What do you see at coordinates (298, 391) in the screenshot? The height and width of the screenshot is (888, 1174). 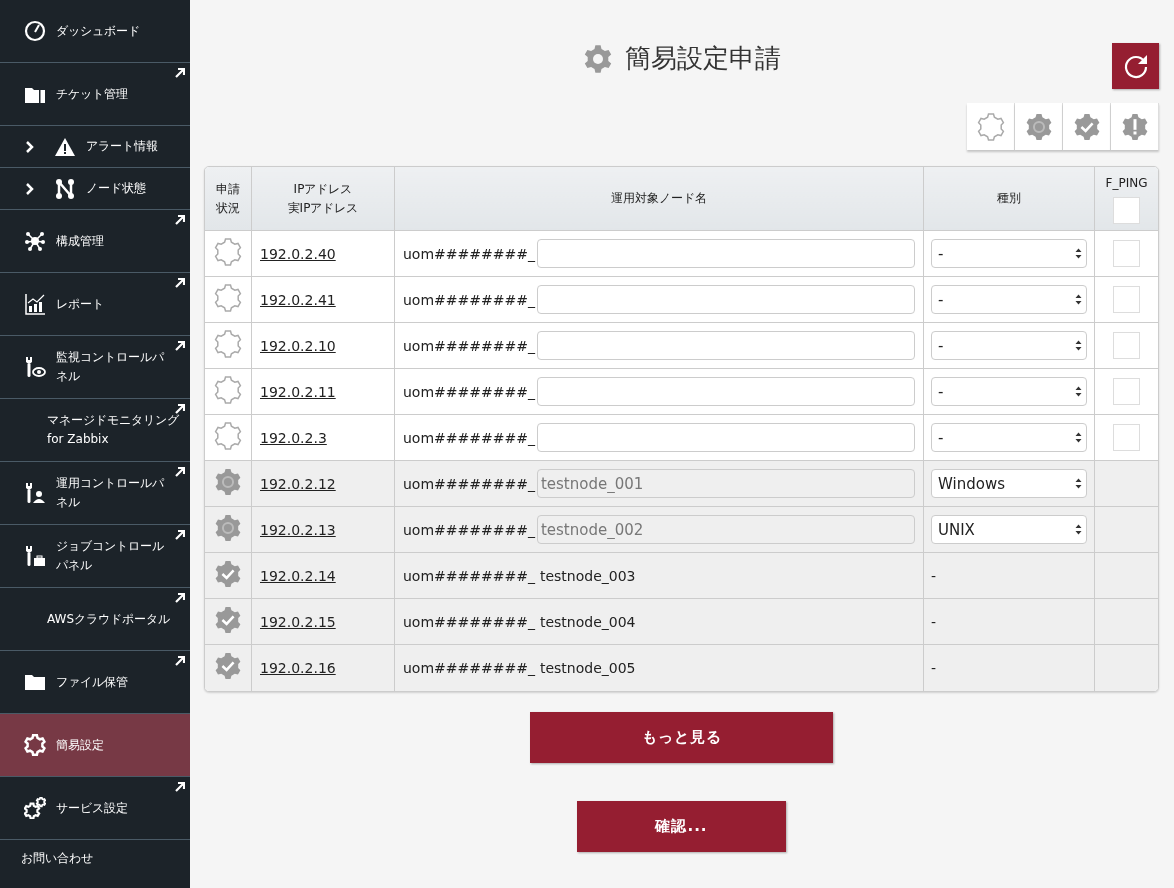 I see `ip-link: 192.0.2.11` at bounding box center [298, 391].